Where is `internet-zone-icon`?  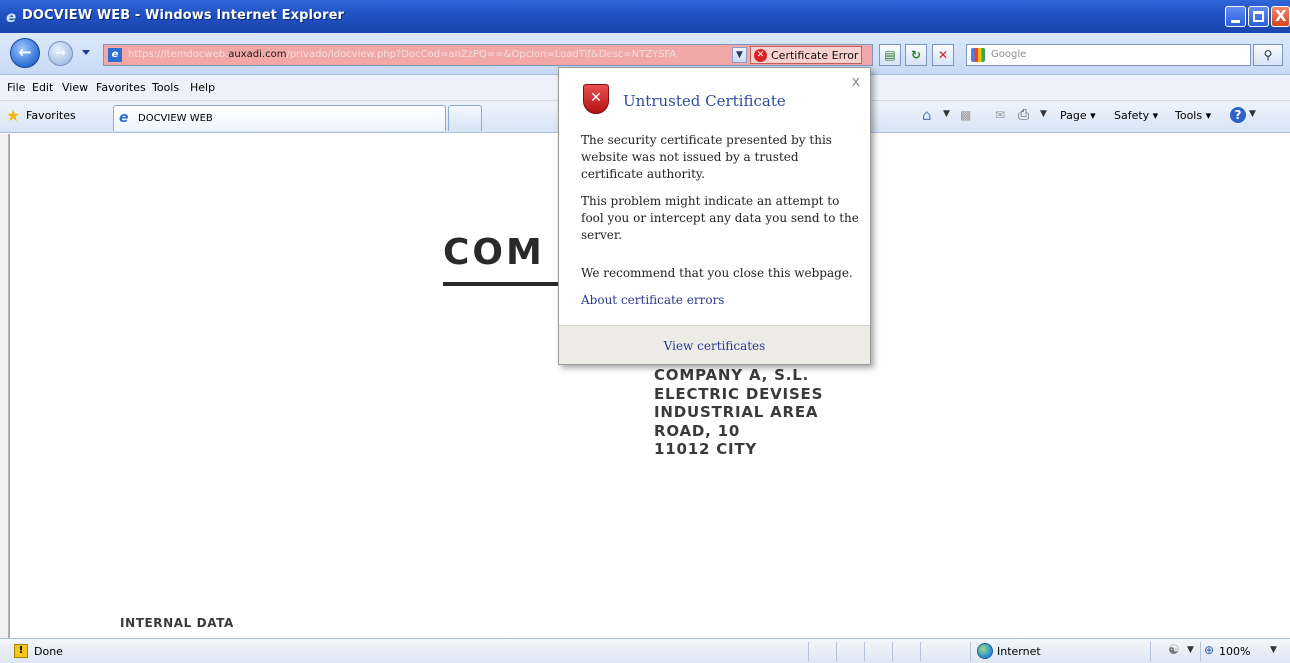 internet-zone-icon is located at coordinates (985, 651).